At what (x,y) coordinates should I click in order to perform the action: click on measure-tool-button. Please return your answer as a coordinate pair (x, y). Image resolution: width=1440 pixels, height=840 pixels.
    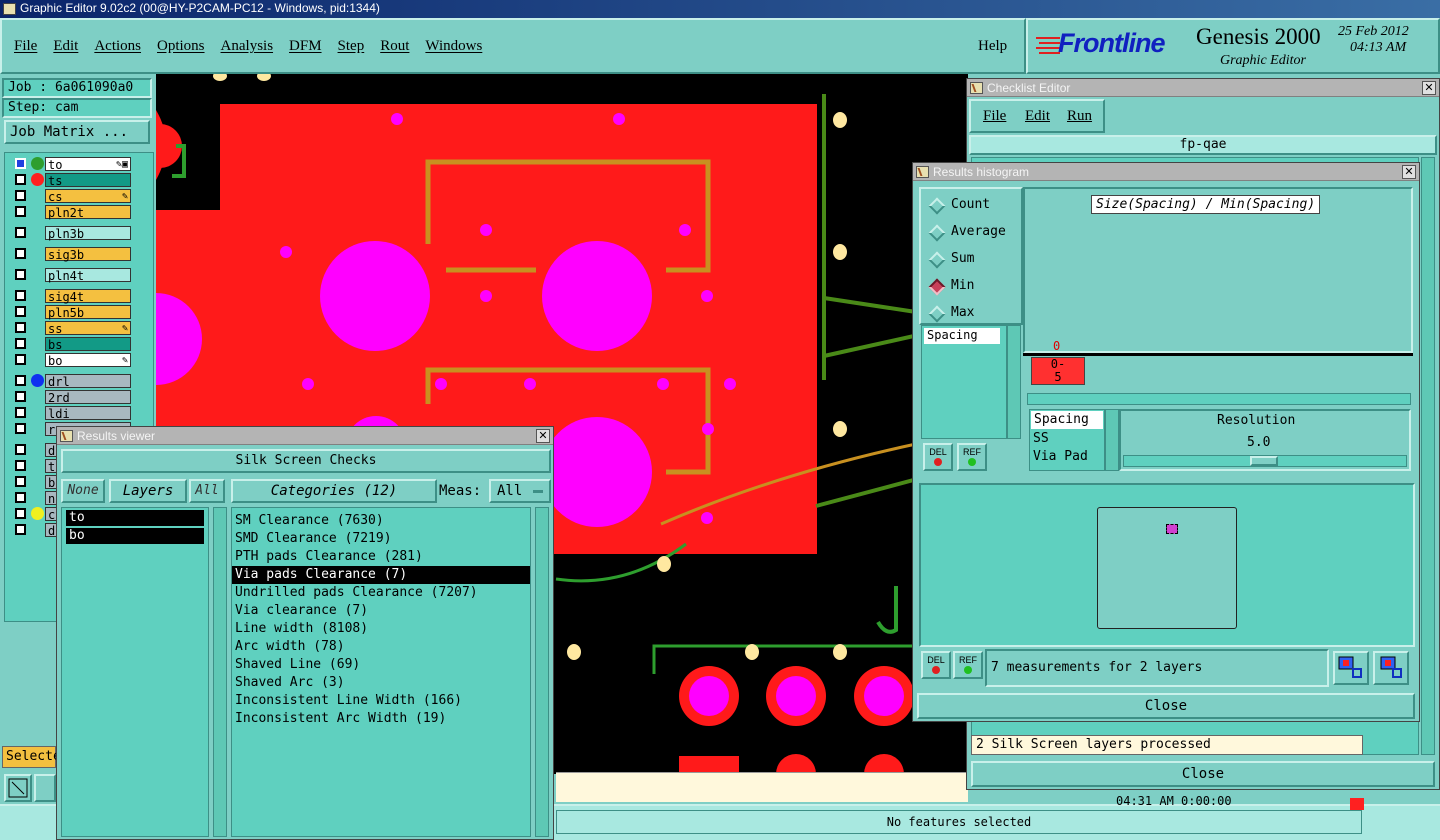
    Looking at the image, I should click on (45, 788).